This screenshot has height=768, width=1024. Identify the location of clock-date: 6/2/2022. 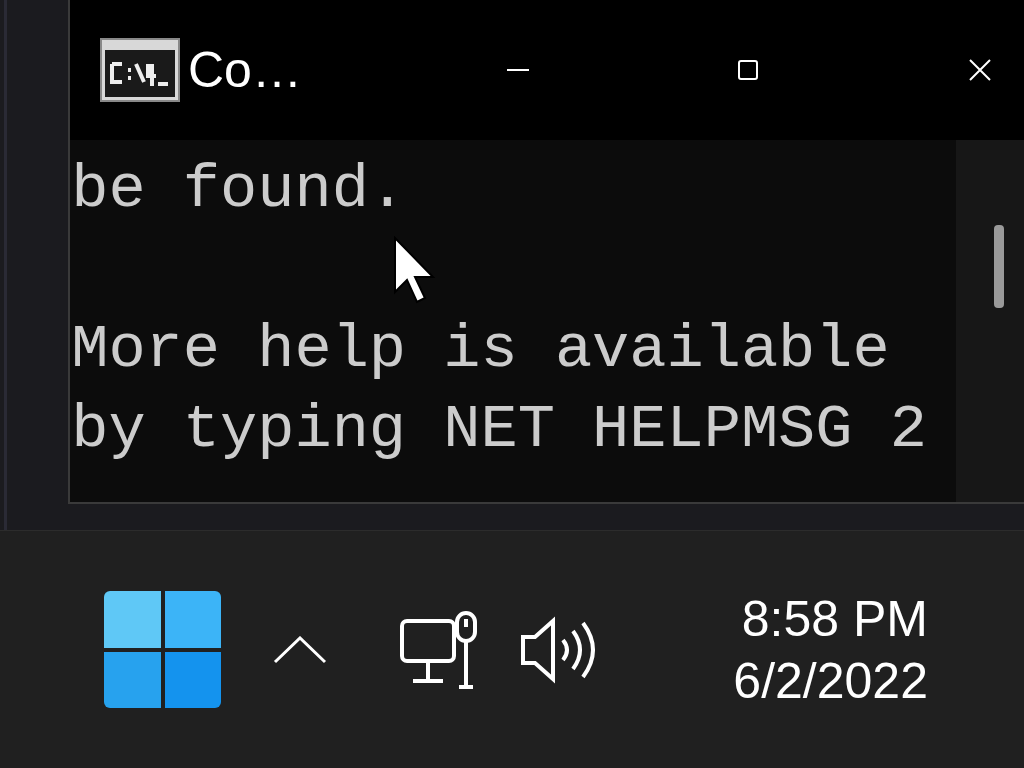
(830, 680).